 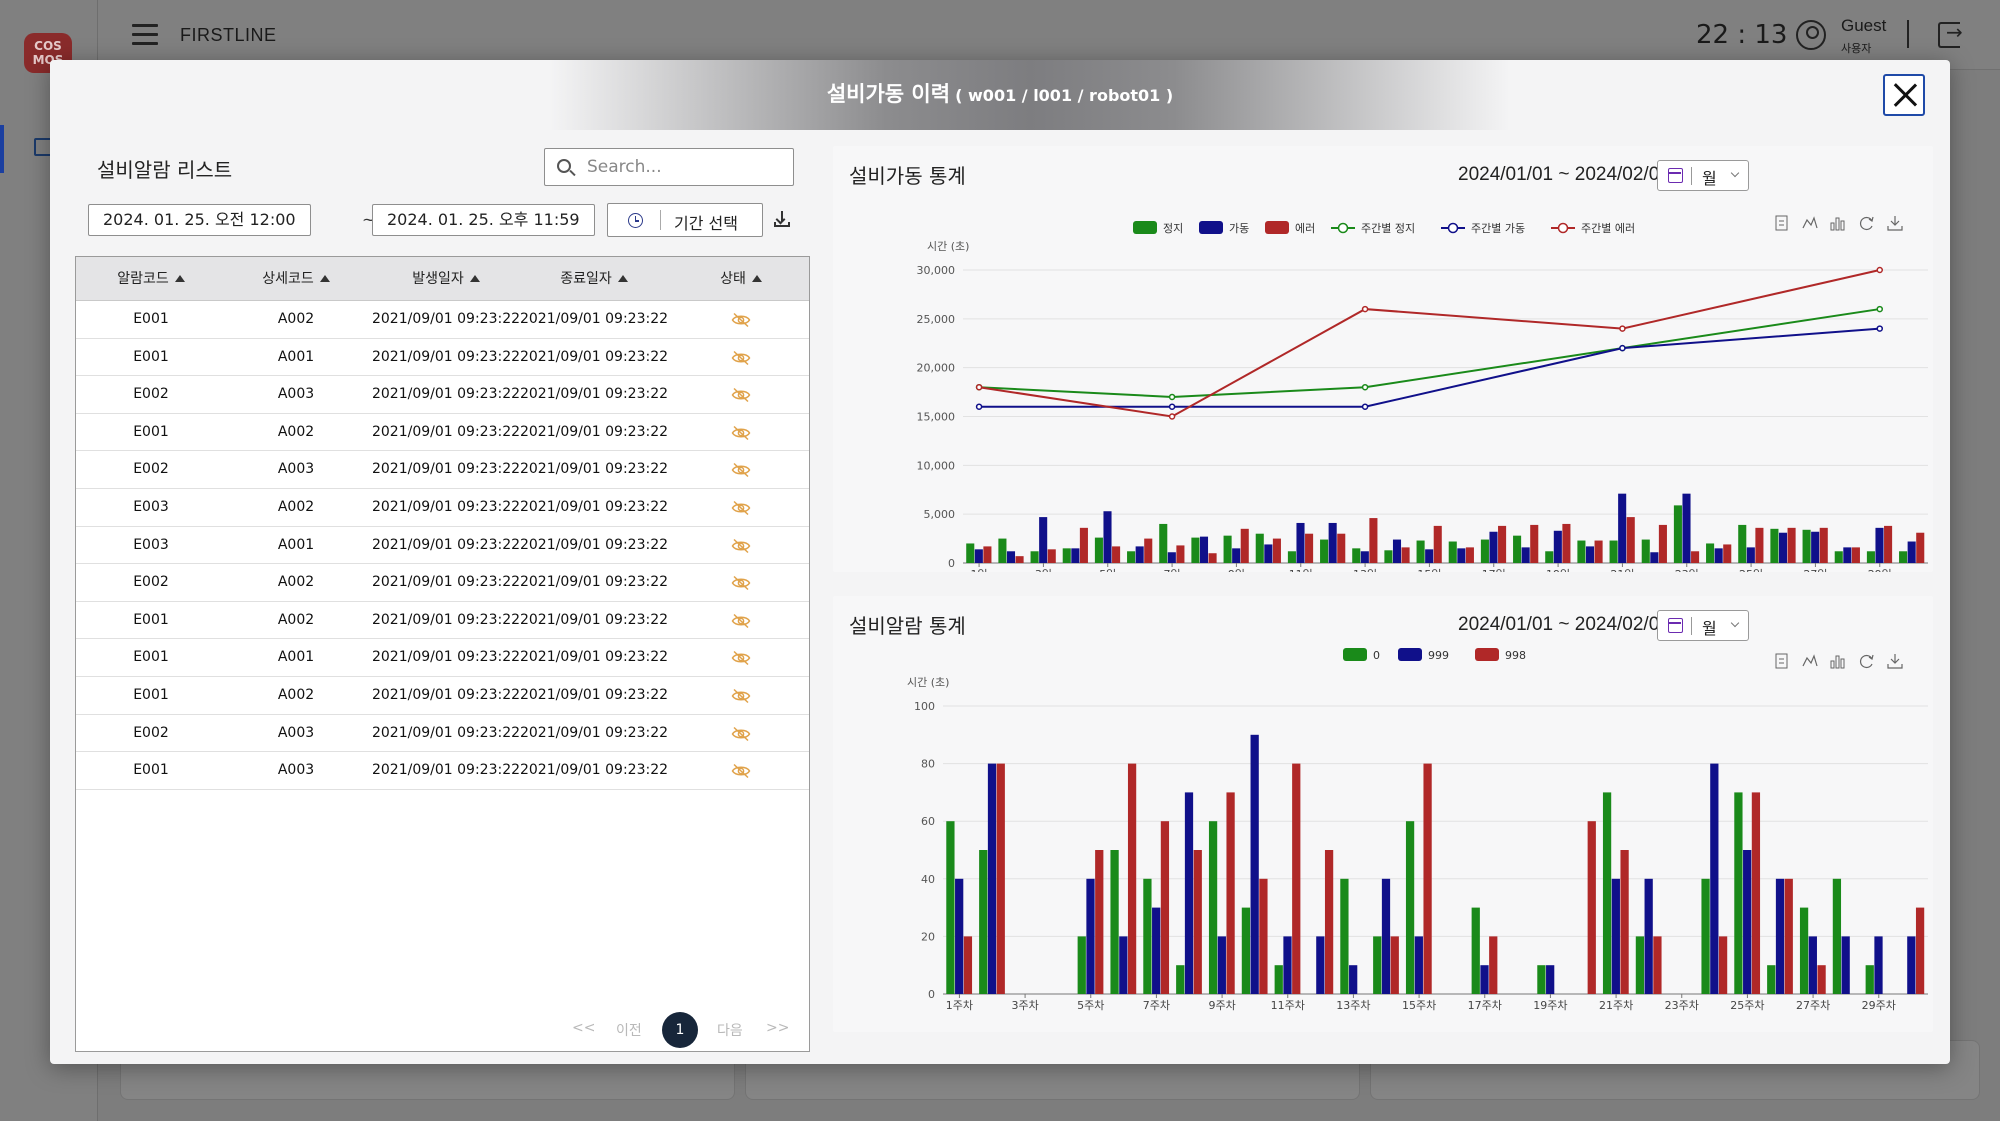 I want to click on hamburger-menu-icon, so click(x=145, y=35).